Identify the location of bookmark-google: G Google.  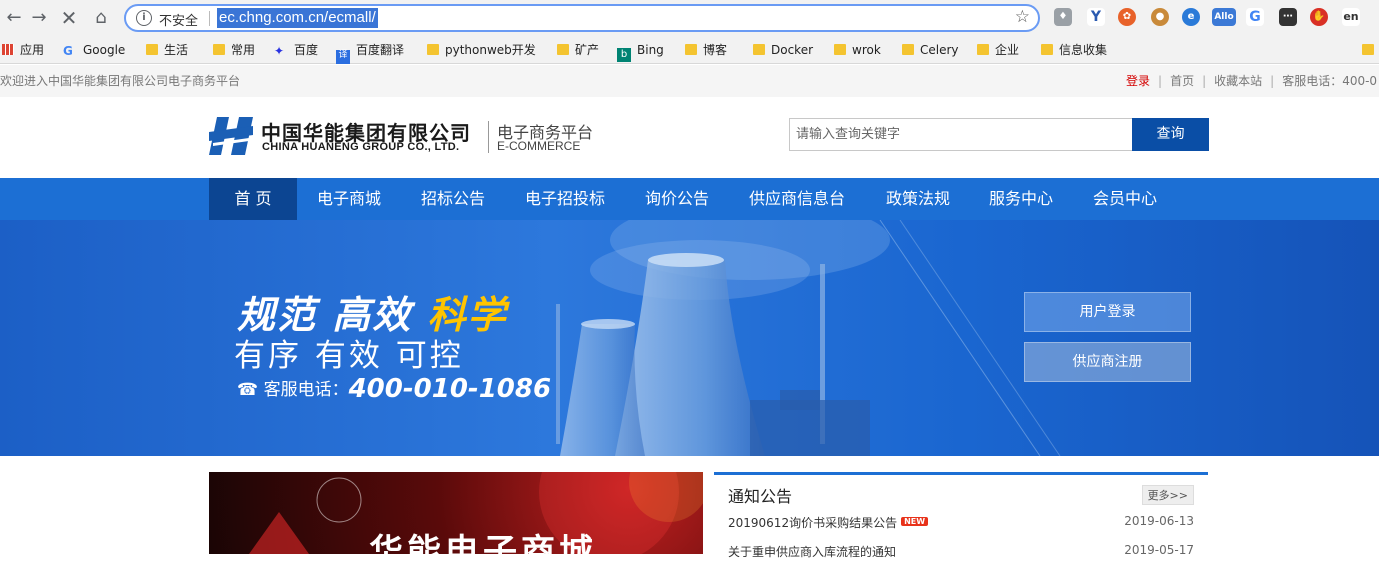
(94, 50).